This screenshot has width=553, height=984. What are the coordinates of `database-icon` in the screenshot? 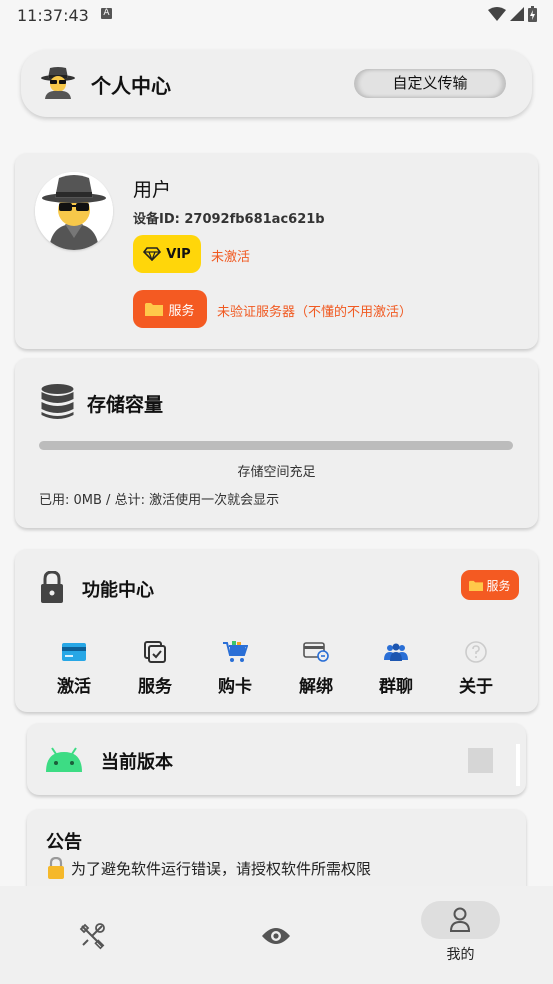 It's located at (57, 401).